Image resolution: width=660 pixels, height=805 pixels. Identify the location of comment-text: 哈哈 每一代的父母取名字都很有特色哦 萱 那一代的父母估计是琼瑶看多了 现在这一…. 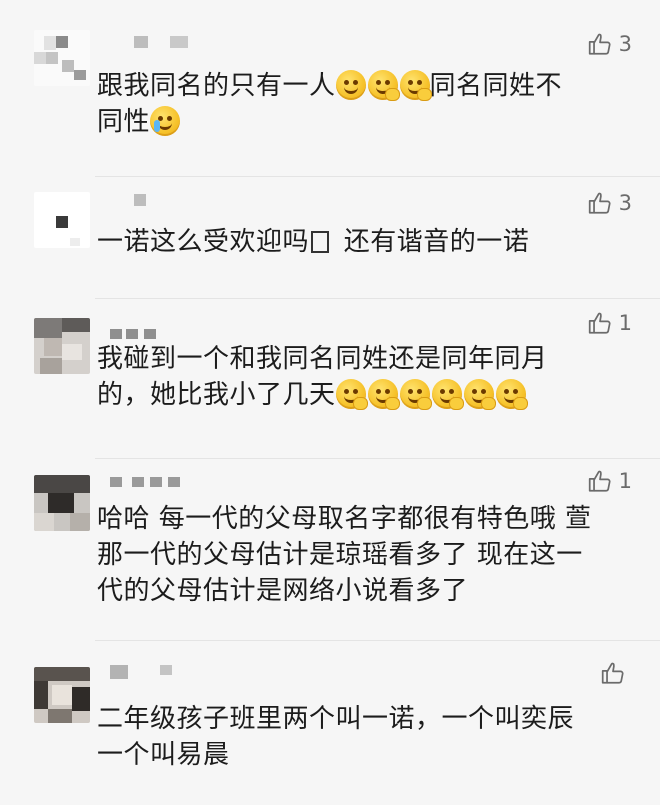
(344, 555).